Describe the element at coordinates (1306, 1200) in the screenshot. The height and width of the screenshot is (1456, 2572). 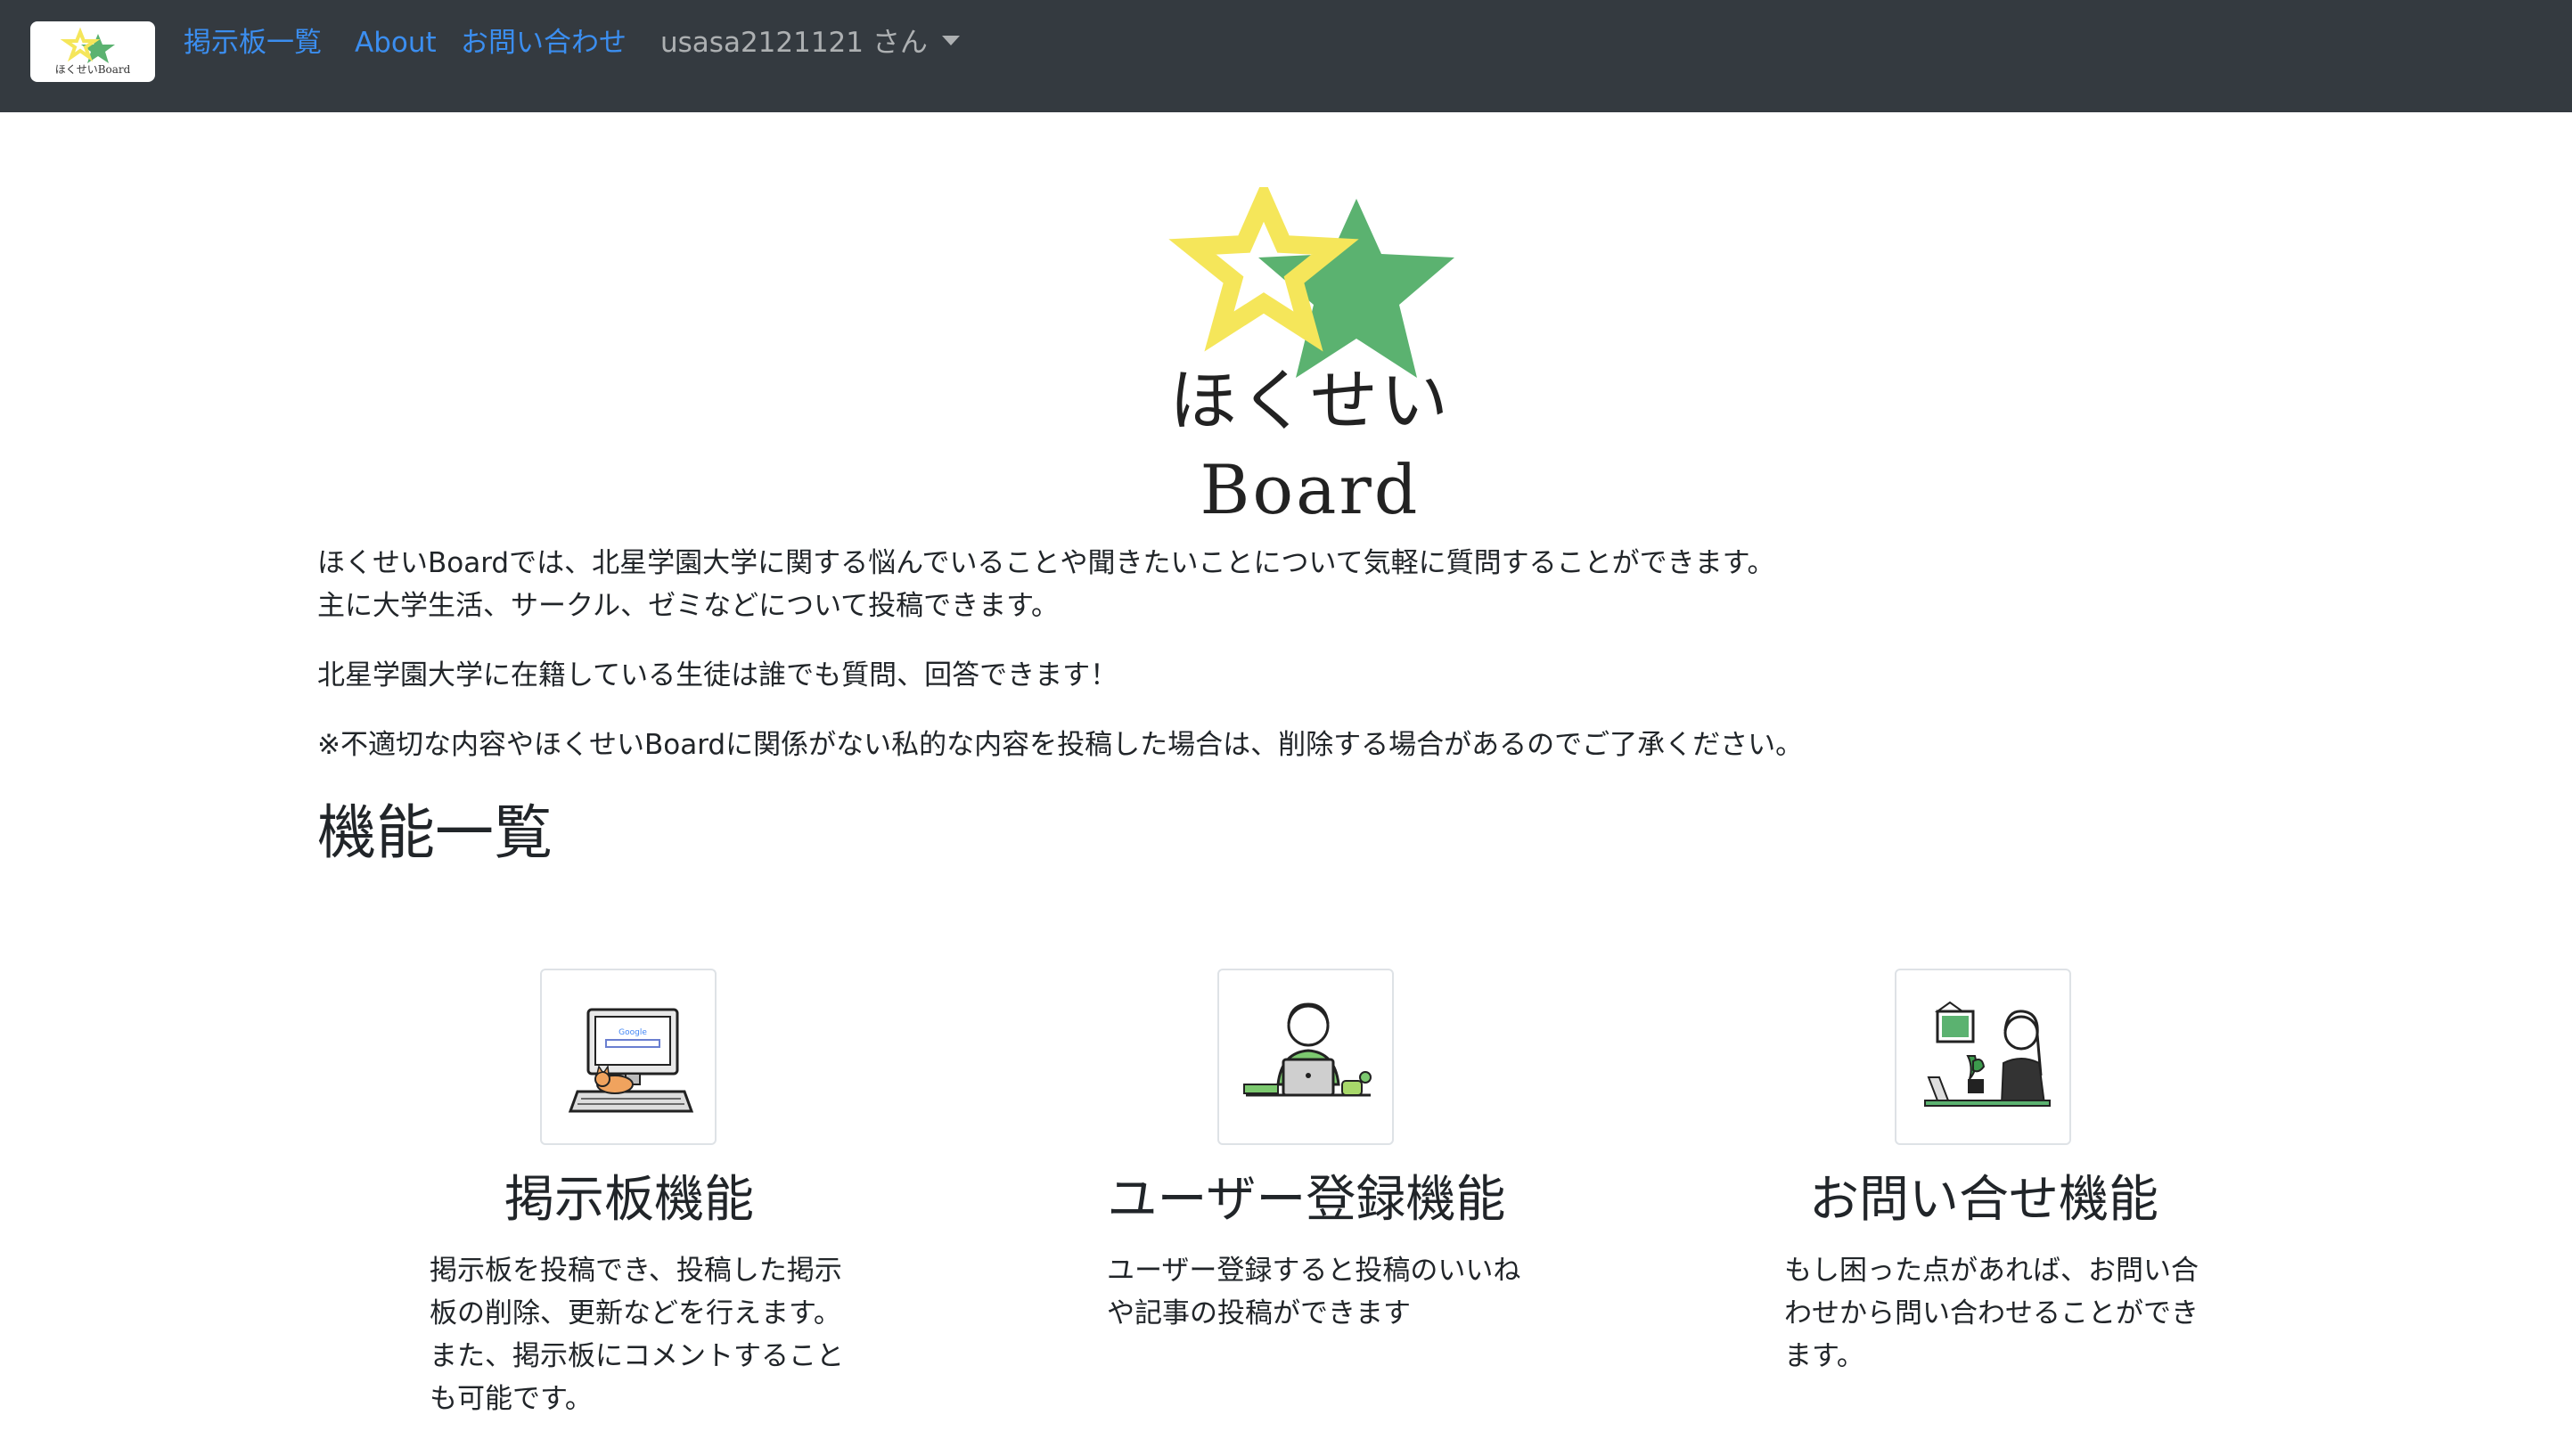
I see `feature-title-register: ユーザー登録機能` at that location.